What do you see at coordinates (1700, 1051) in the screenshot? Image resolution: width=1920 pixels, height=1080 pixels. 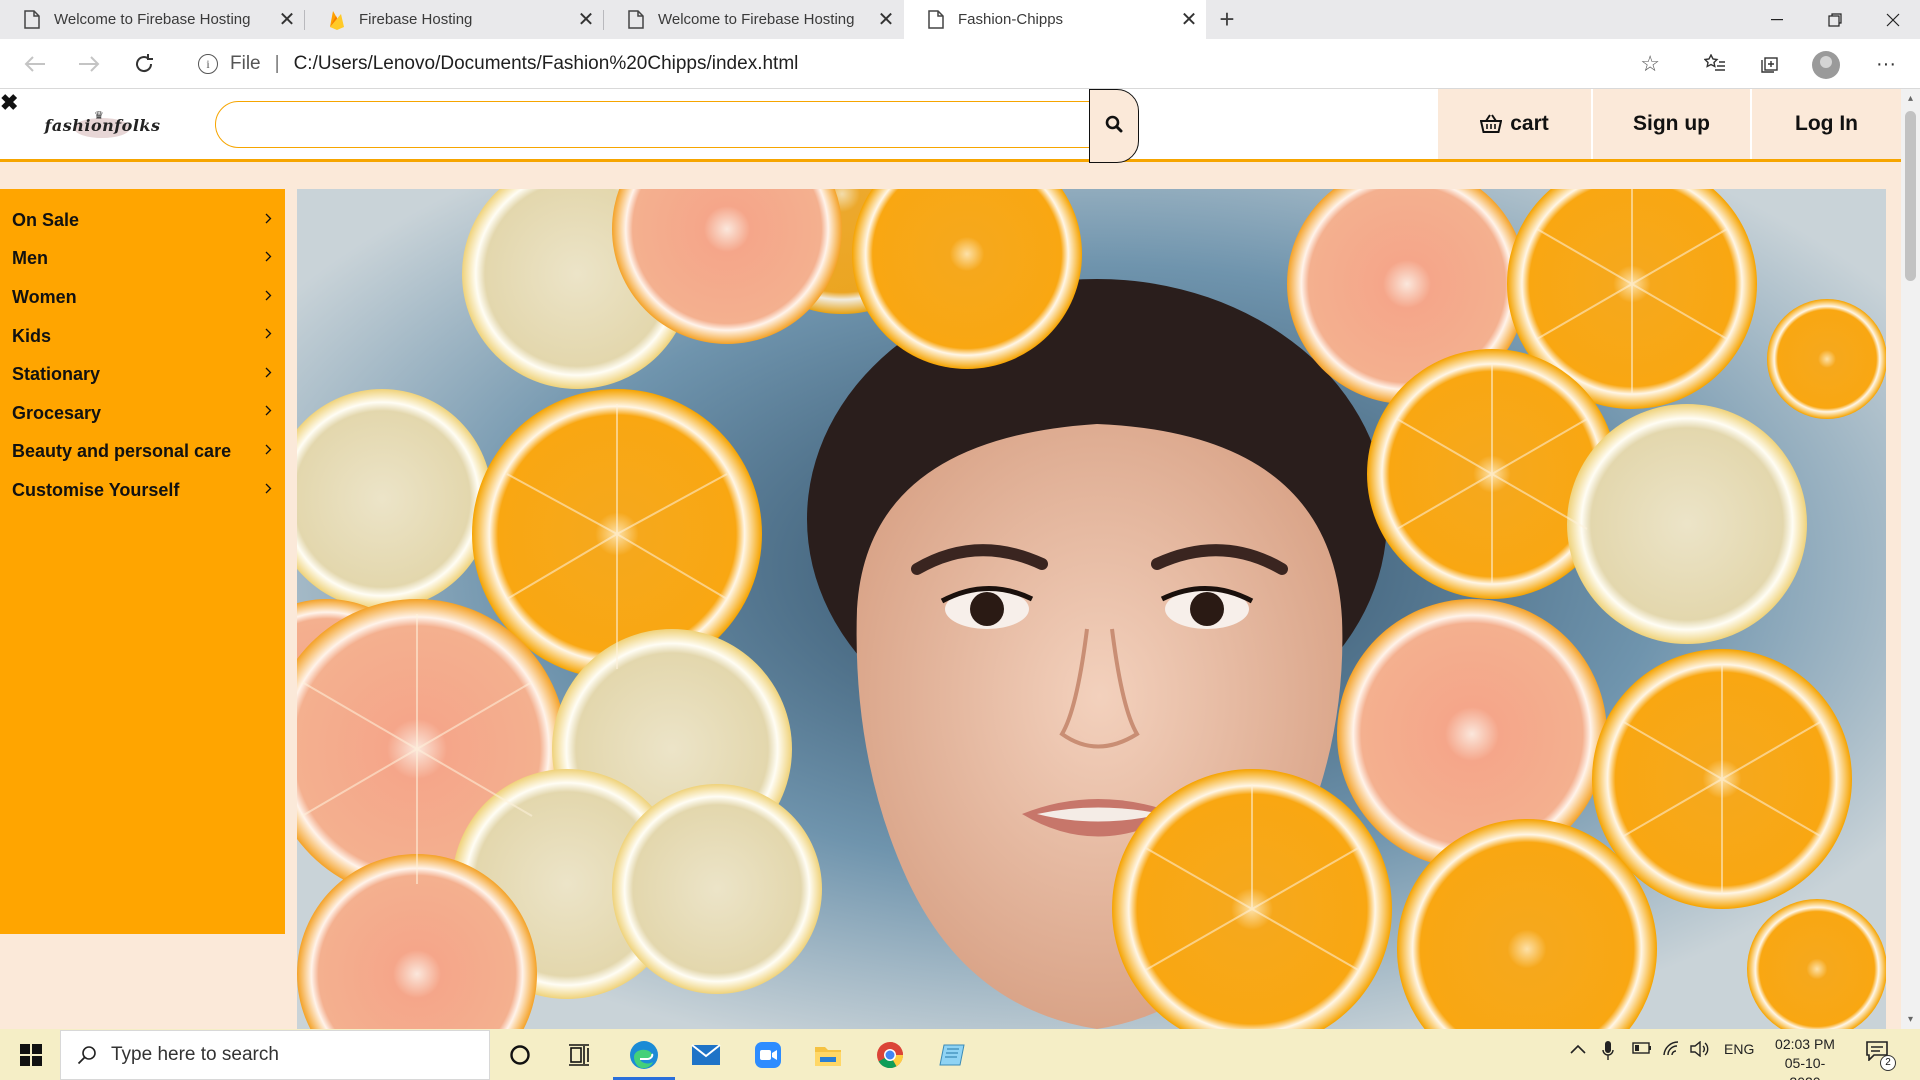 I see `volume-icon` at bounding box center [1700, 1051].